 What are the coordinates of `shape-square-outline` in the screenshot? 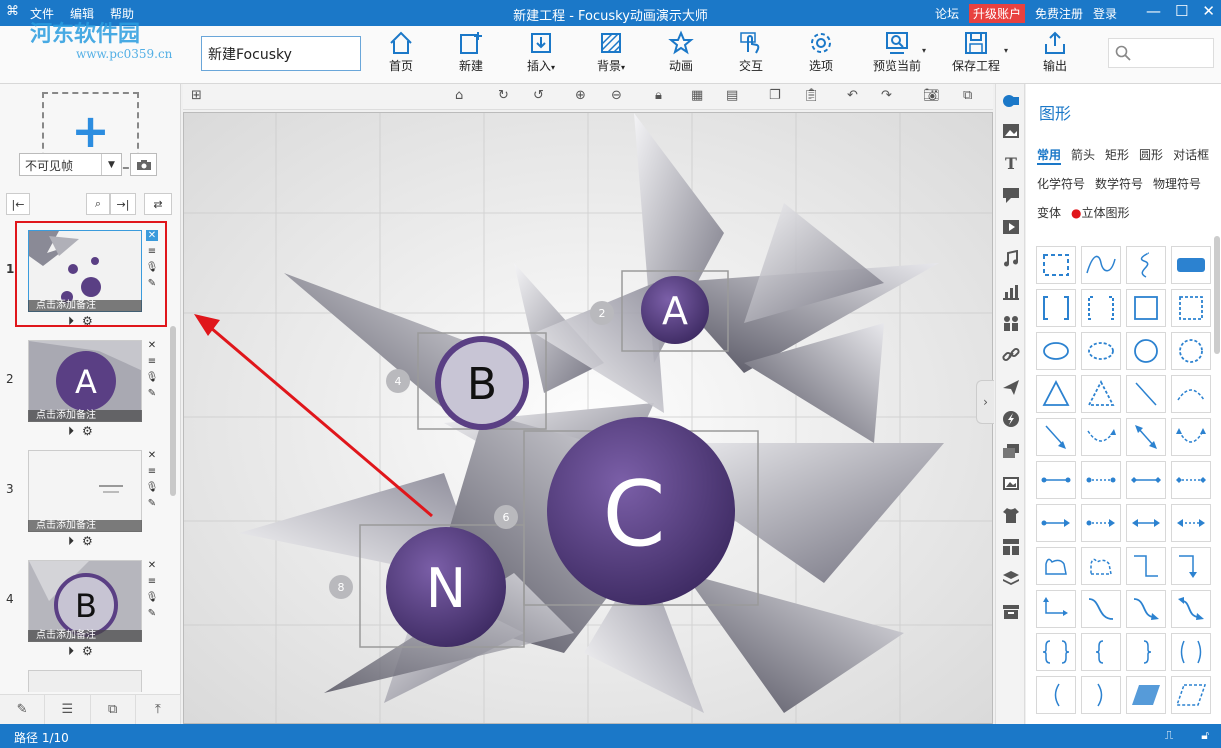 It's located at (1146, 308).